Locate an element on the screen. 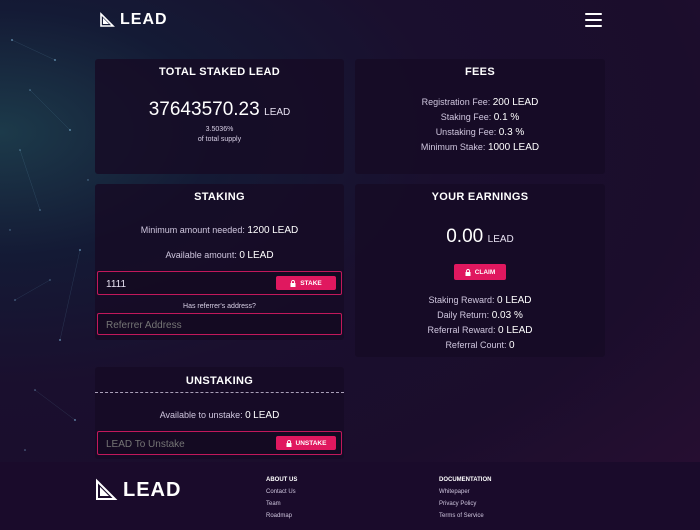  fees-registration-label: Registration Fee: is located at coordinates (456, 102).